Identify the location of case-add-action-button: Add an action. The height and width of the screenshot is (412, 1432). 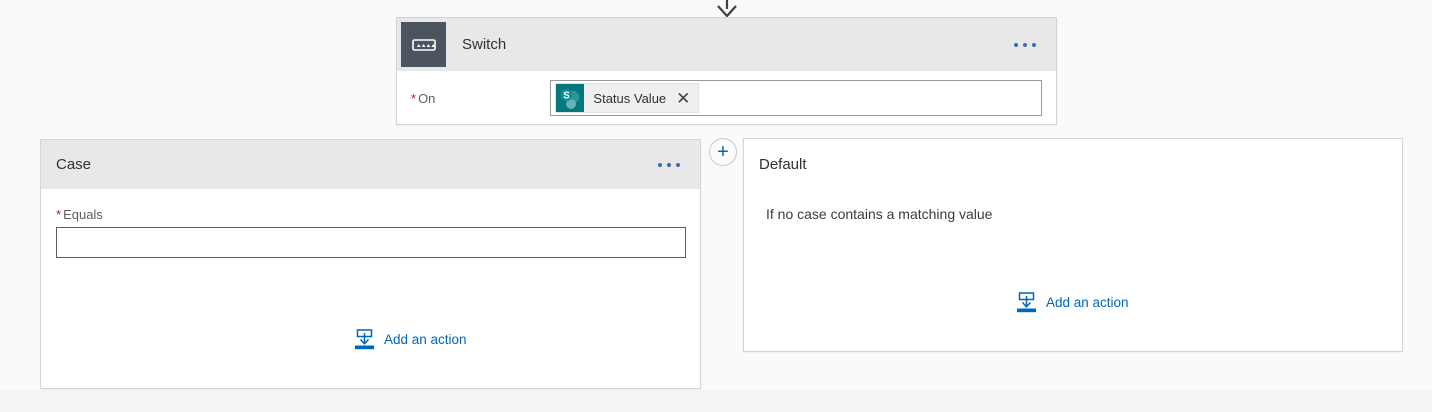
(410, 339).